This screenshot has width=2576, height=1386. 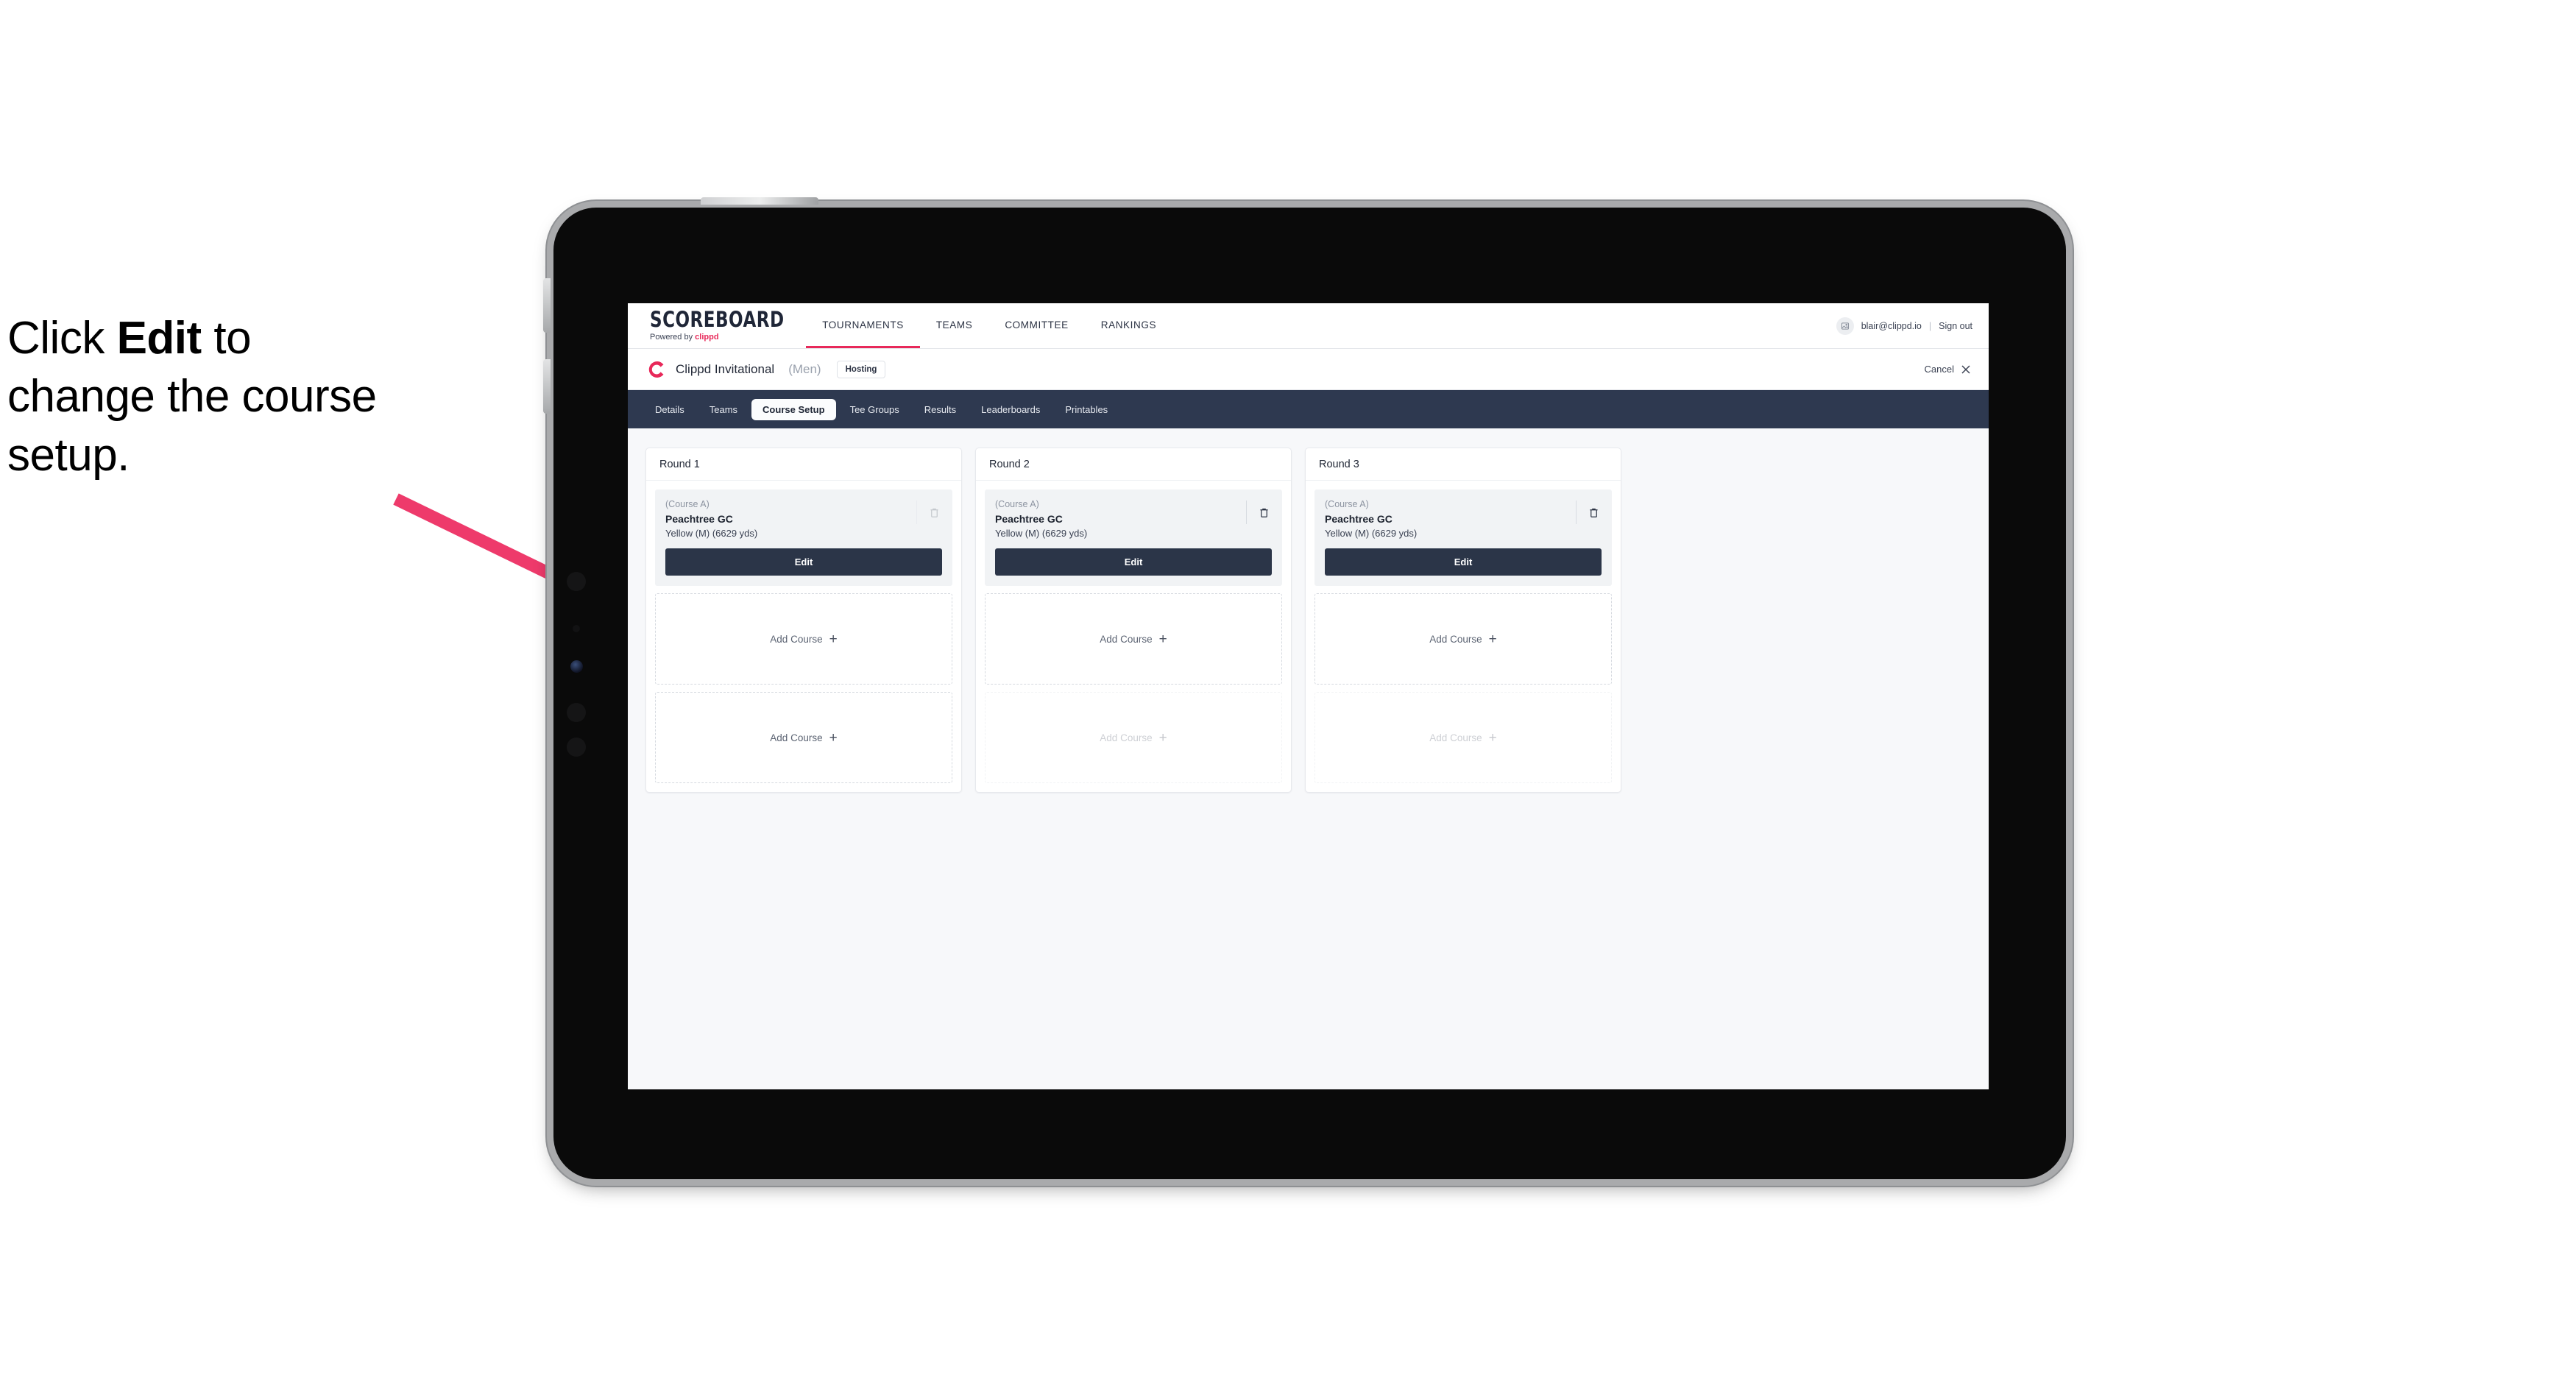 What do you see at coordinates (576, 712) in the screenshot?
I see `speaker-dot-icon` at bounding box center [576, 712].